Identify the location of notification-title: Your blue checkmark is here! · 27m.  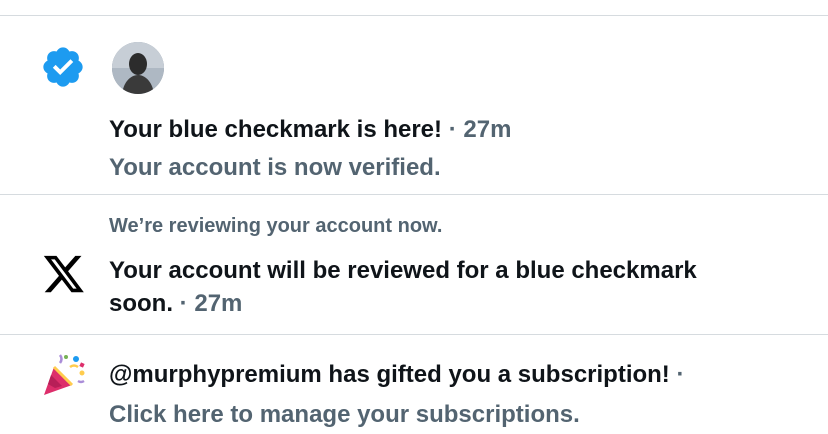
(310, 130).